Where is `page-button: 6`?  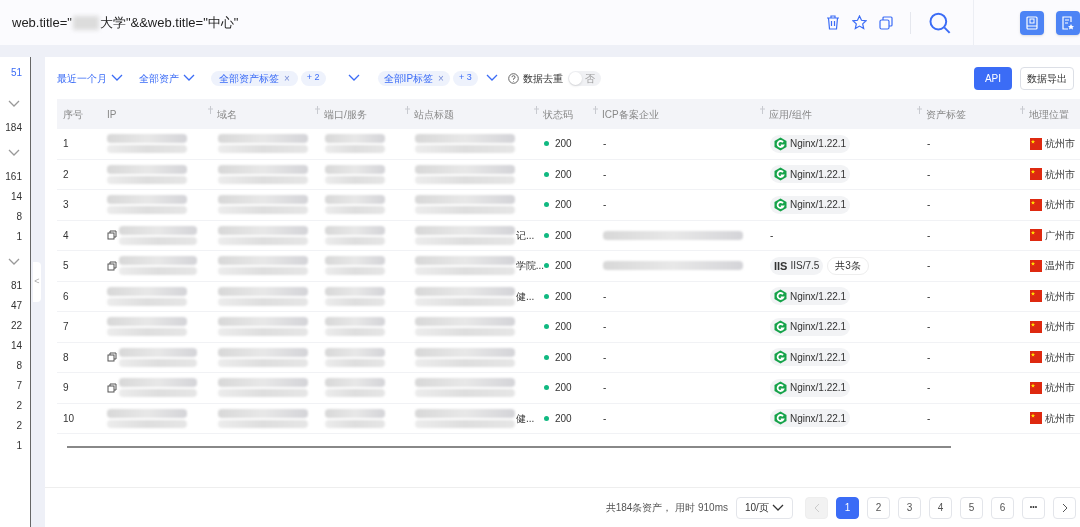 page-button: 6 is located at coordinates (1002, 507).